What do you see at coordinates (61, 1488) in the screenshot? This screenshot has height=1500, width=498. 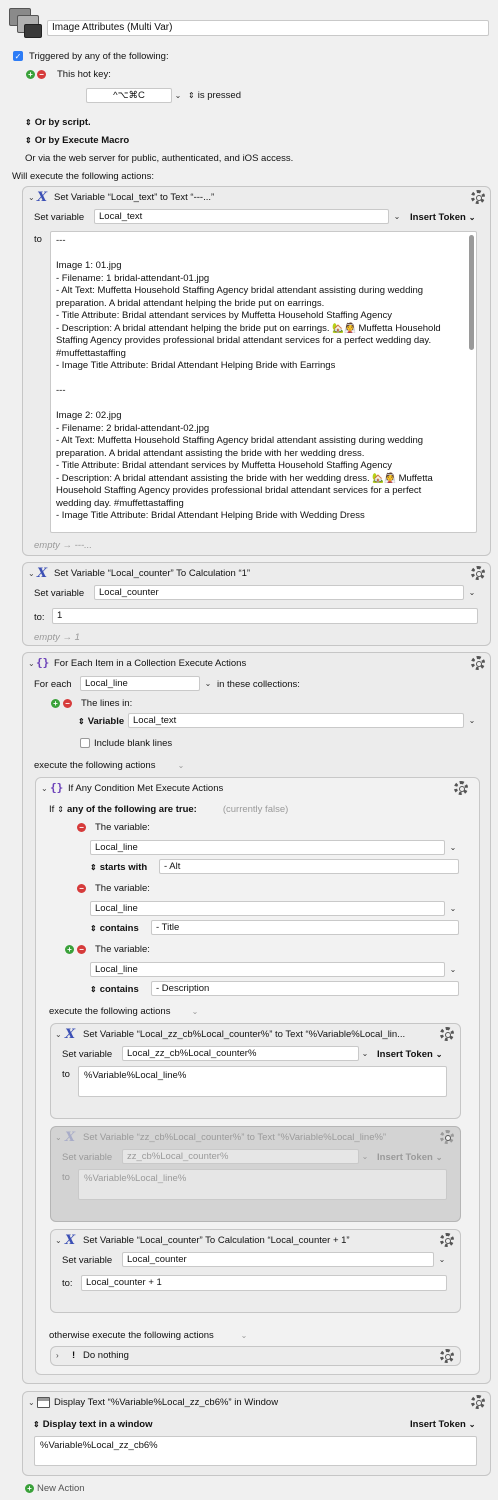 I see `new-action-label: New Action` at bounding box center [61, 1488].